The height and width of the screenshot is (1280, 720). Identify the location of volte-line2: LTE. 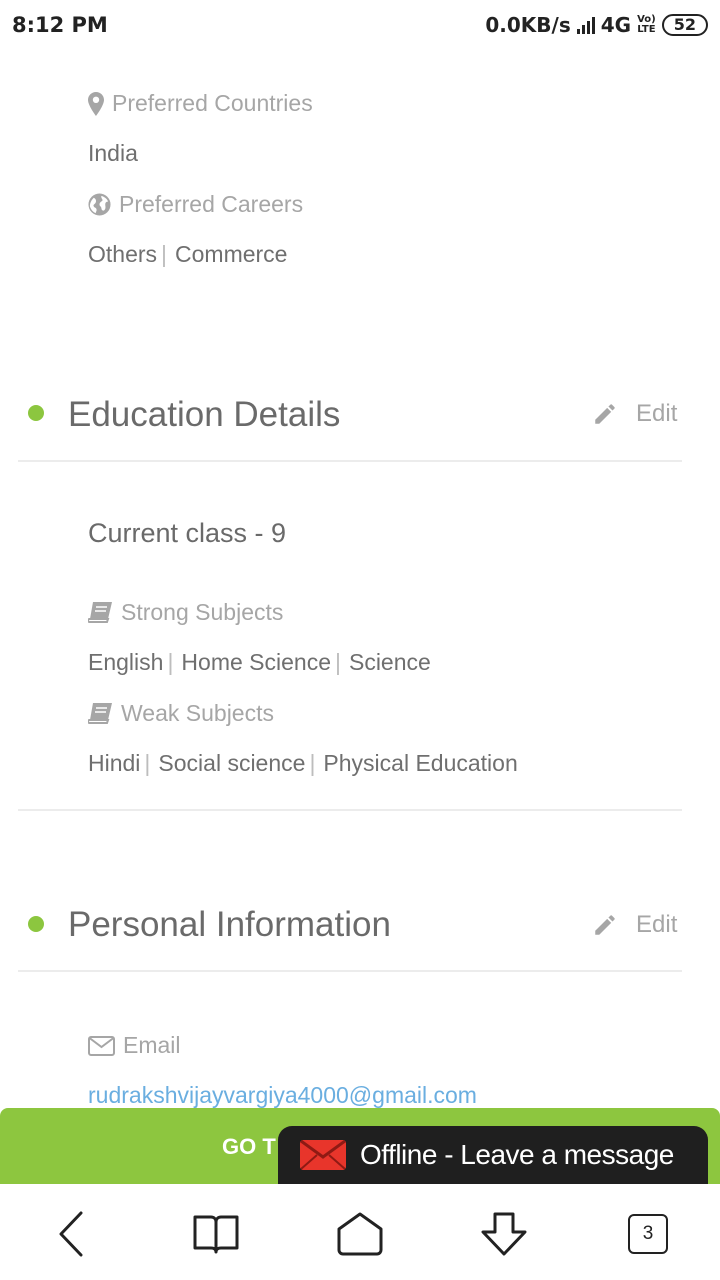
(646, 29).